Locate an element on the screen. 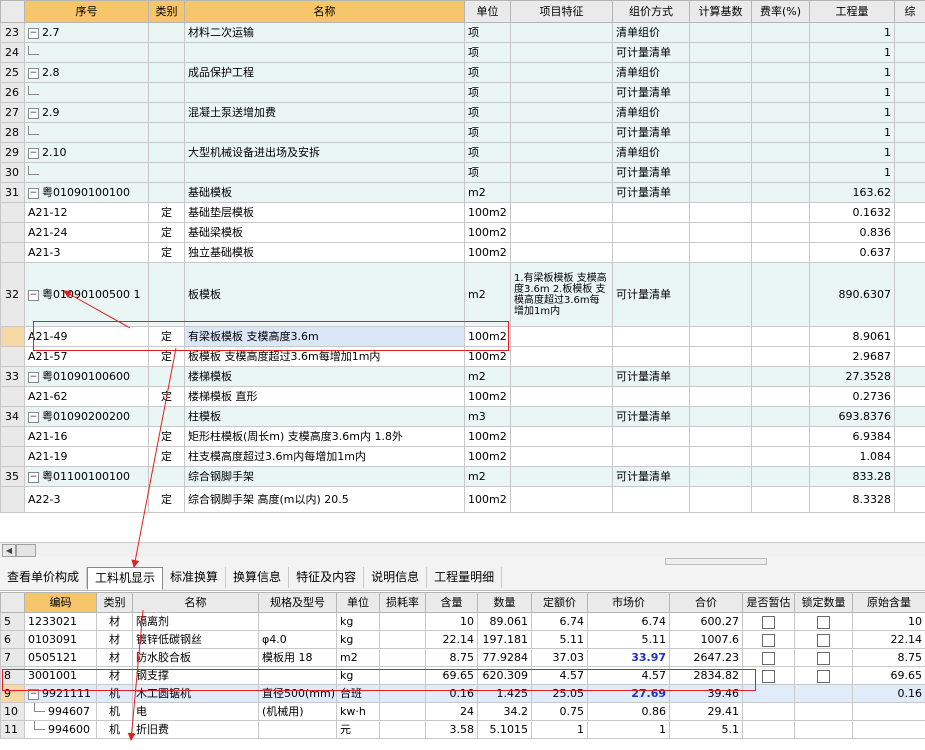 This screenshot has width=925, height=750. cell-code: 994607 is located at coordinates (60, 711).